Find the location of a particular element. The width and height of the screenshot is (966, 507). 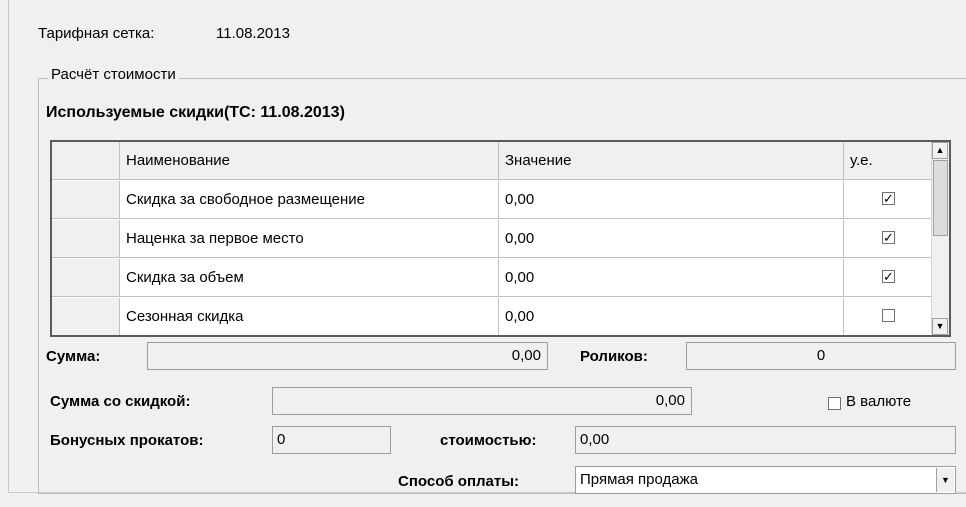

sum-label: Сумма: is located at coordinates (73, 356).